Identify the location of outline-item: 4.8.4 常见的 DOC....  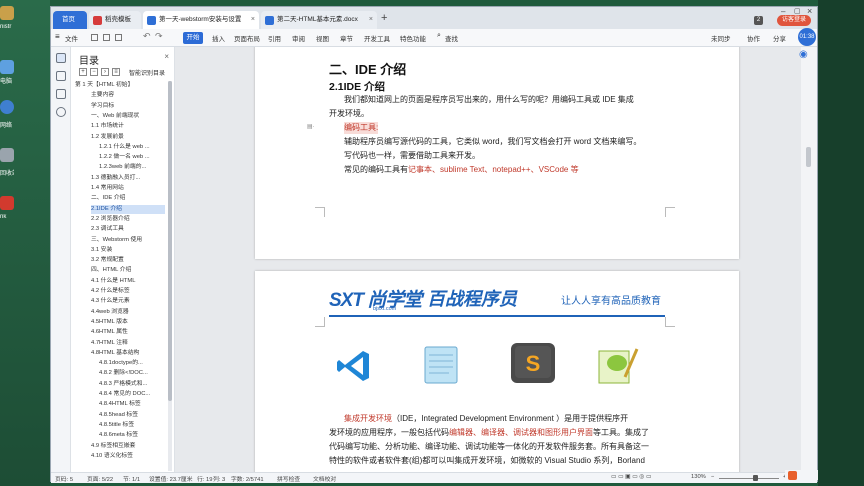
(132, 394).